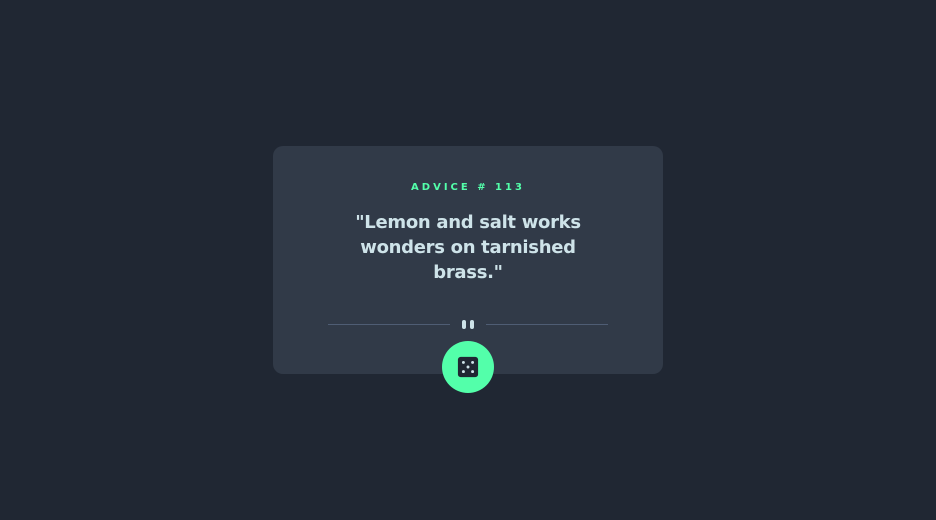 This screenshot has width=936, height=520. What do you see at coordinates (468, 187) in the screenshot?
I see `advice-id: ADVICE # 113` at bounding box center [468, 187].